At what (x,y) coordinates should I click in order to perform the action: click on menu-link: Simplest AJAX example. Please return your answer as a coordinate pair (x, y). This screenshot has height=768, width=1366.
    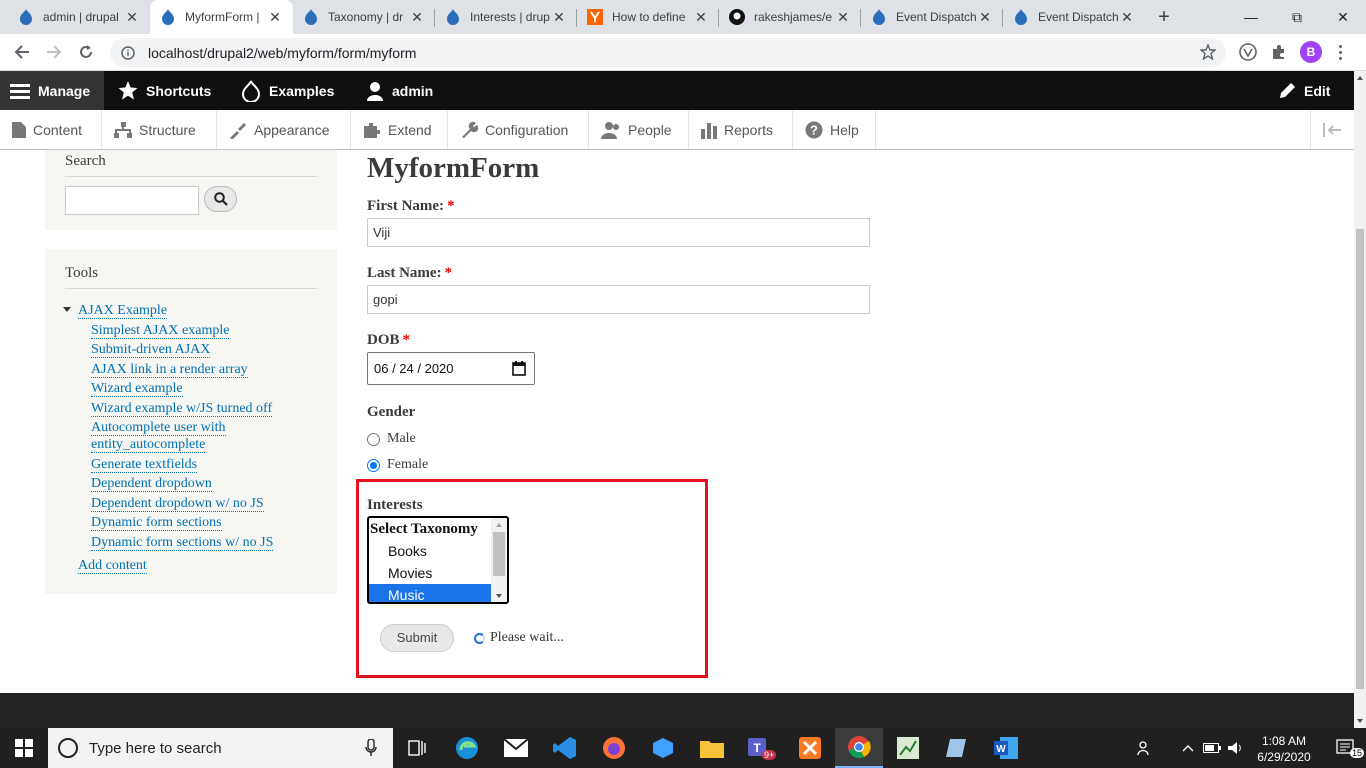
    Looking at the image, I should click on (160, 331).